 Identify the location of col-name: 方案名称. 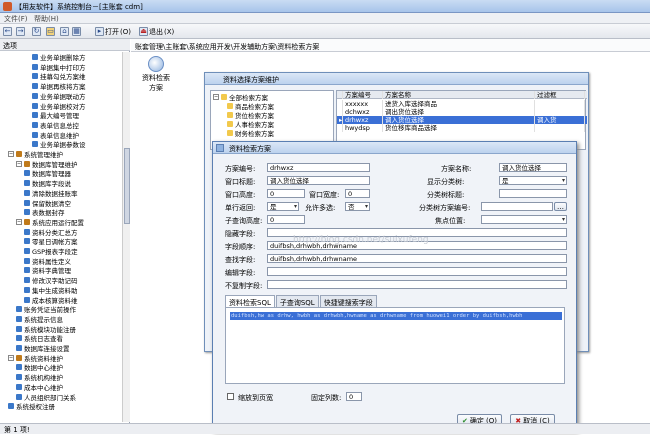
(459, 95).